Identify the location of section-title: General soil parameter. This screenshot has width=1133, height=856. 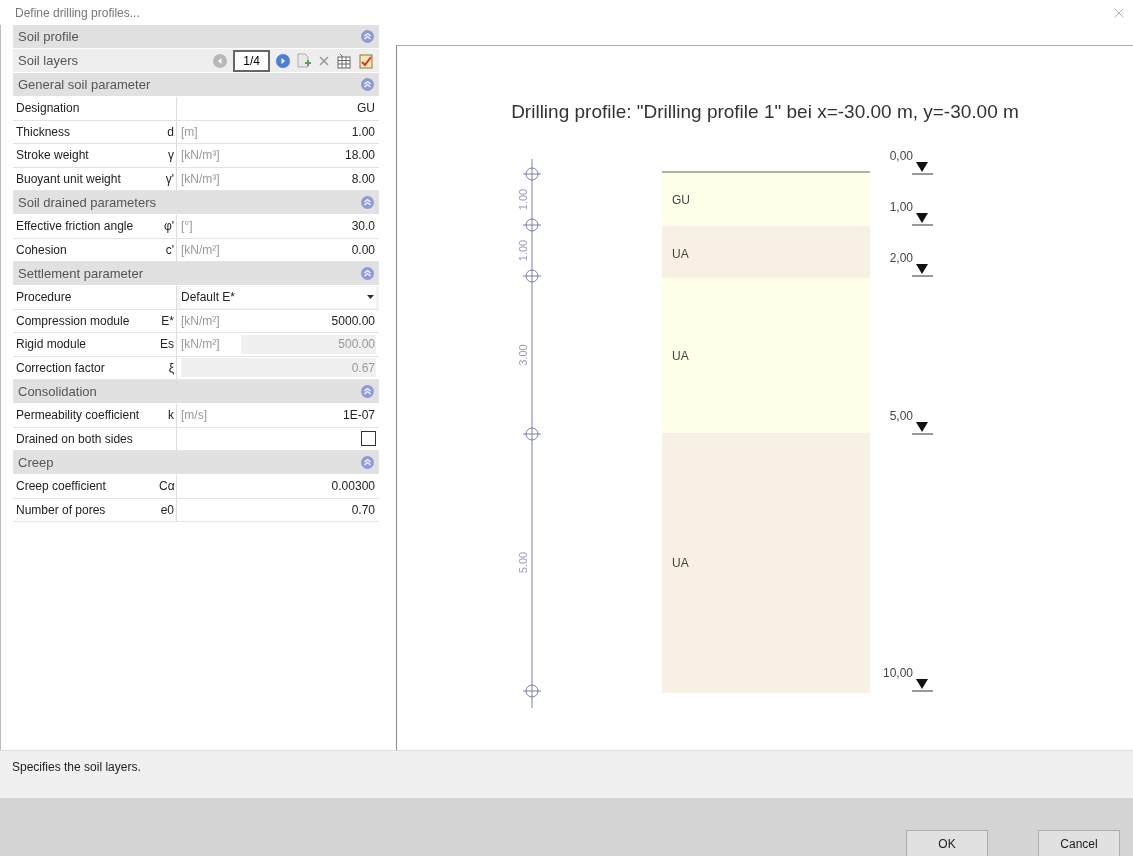
(84, 84).